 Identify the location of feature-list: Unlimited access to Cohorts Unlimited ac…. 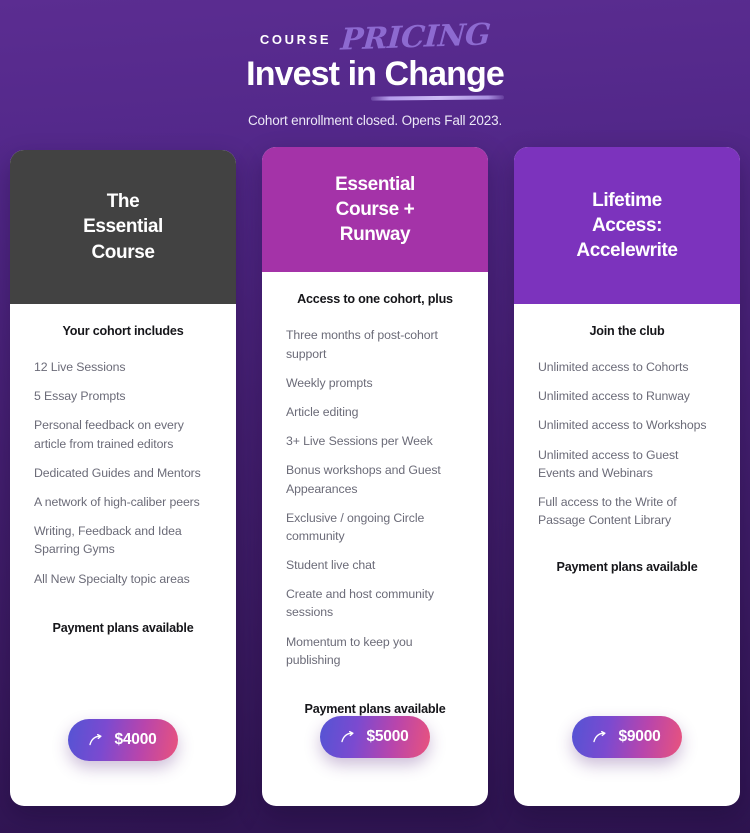
(627, 449).